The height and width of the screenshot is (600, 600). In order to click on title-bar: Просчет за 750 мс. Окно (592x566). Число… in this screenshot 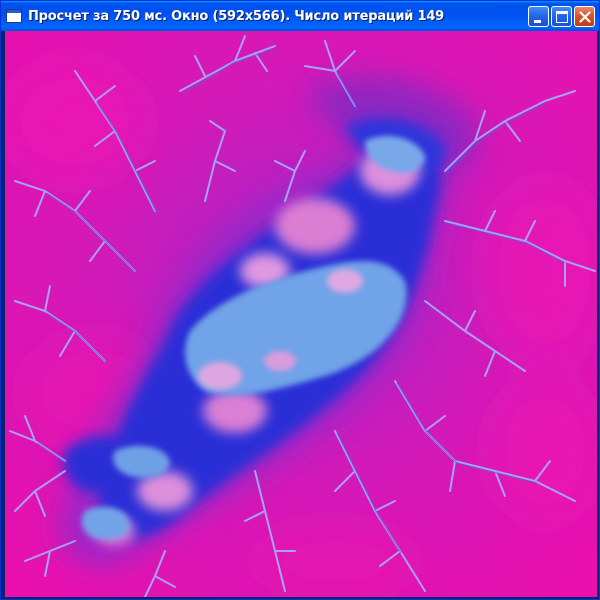, I will do `click(300, 16)`.